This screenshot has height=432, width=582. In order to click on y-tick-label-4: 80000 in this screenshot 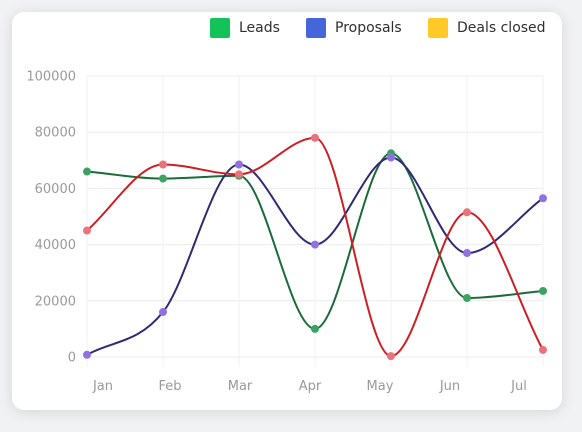, I will do `click(55, 133)`.